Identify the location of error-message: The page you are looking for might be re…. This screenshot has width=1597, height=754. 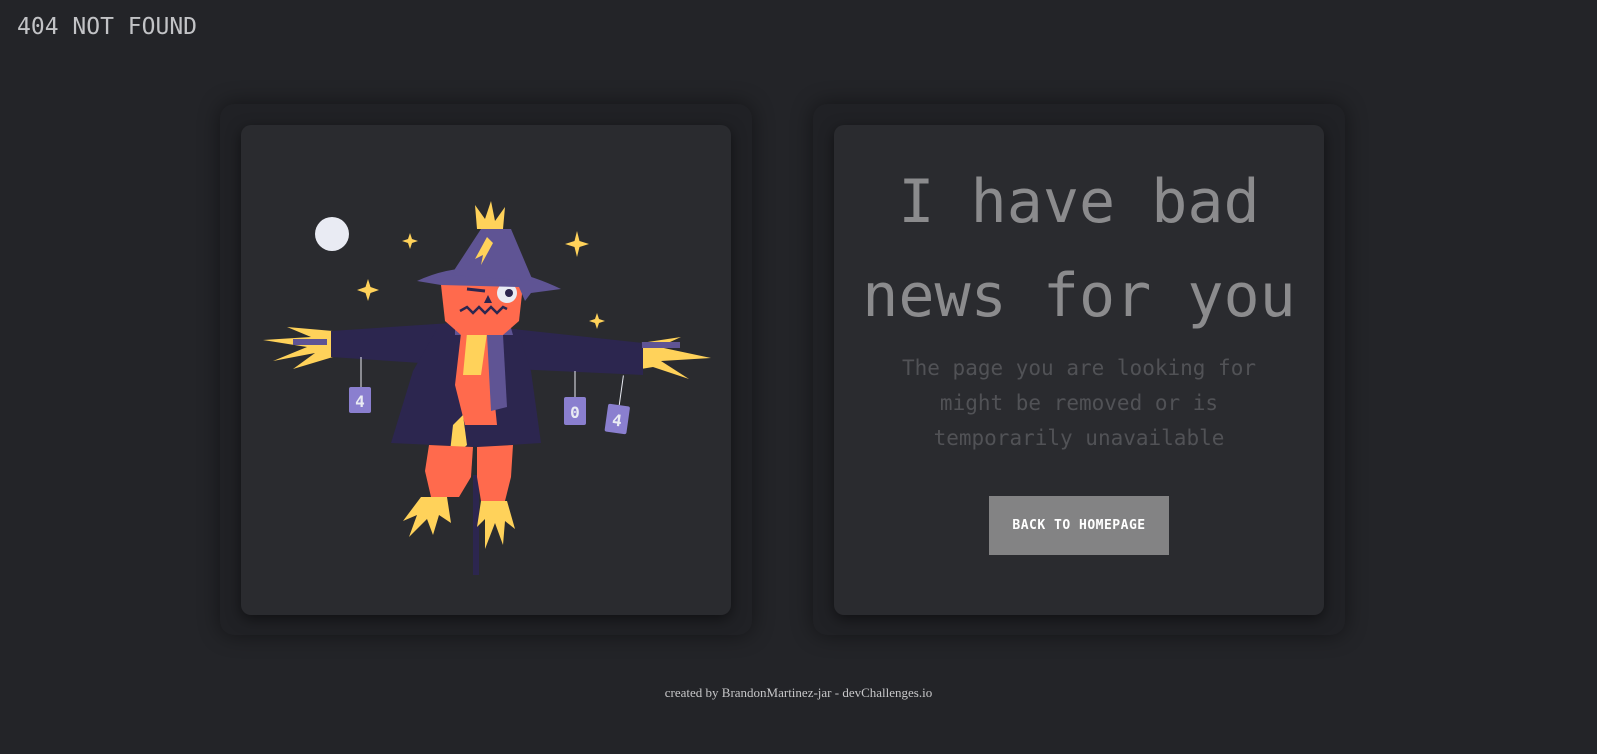
(1079, 403).